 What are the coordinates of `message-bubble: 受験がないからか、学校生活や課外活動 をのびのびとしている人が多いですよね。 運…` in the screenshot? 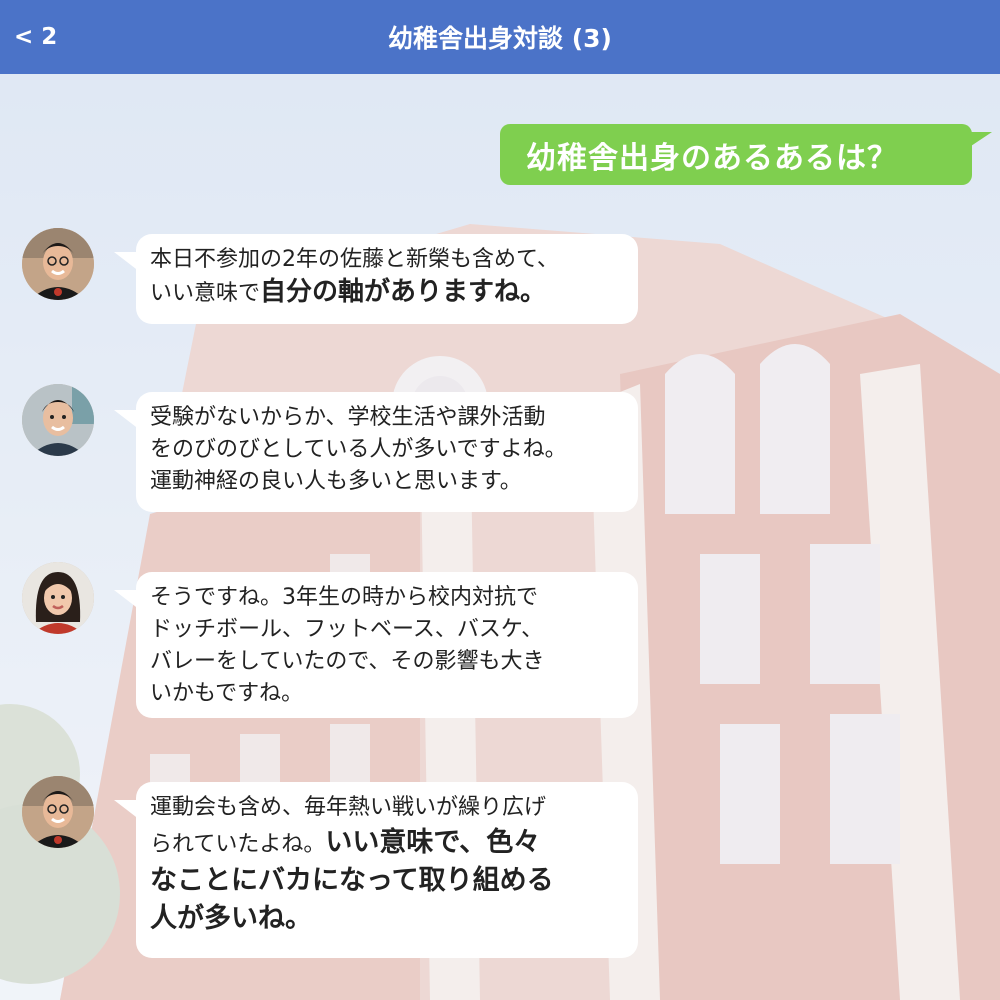 It's located at (376, 452).